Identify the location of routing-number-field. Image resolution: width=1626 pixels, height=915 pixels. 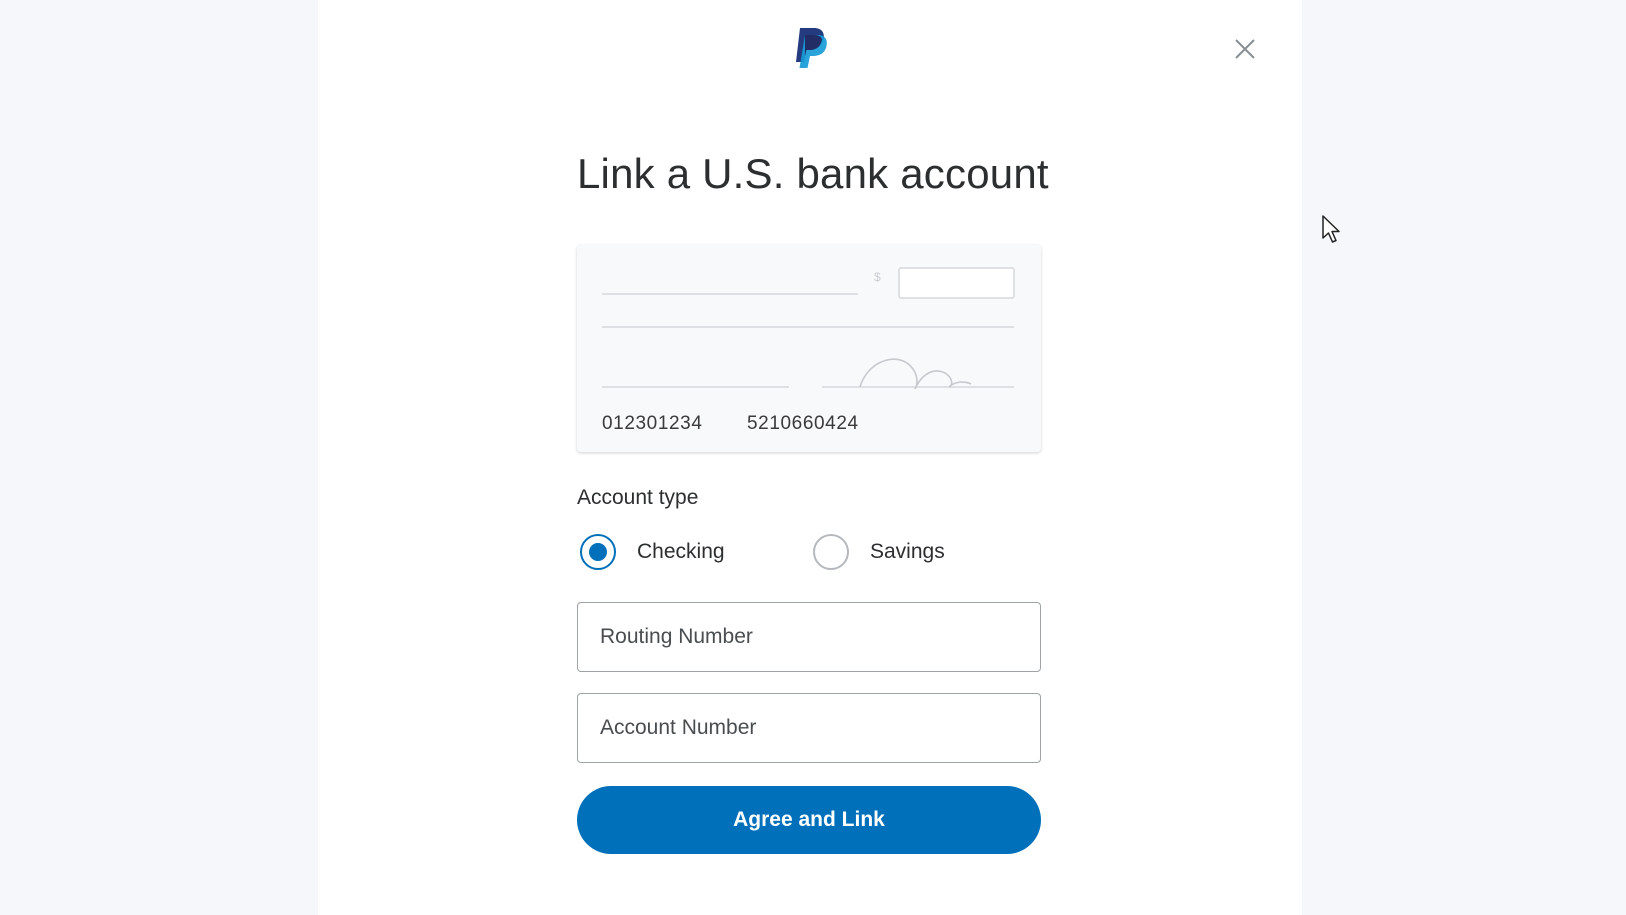
(809, 637).